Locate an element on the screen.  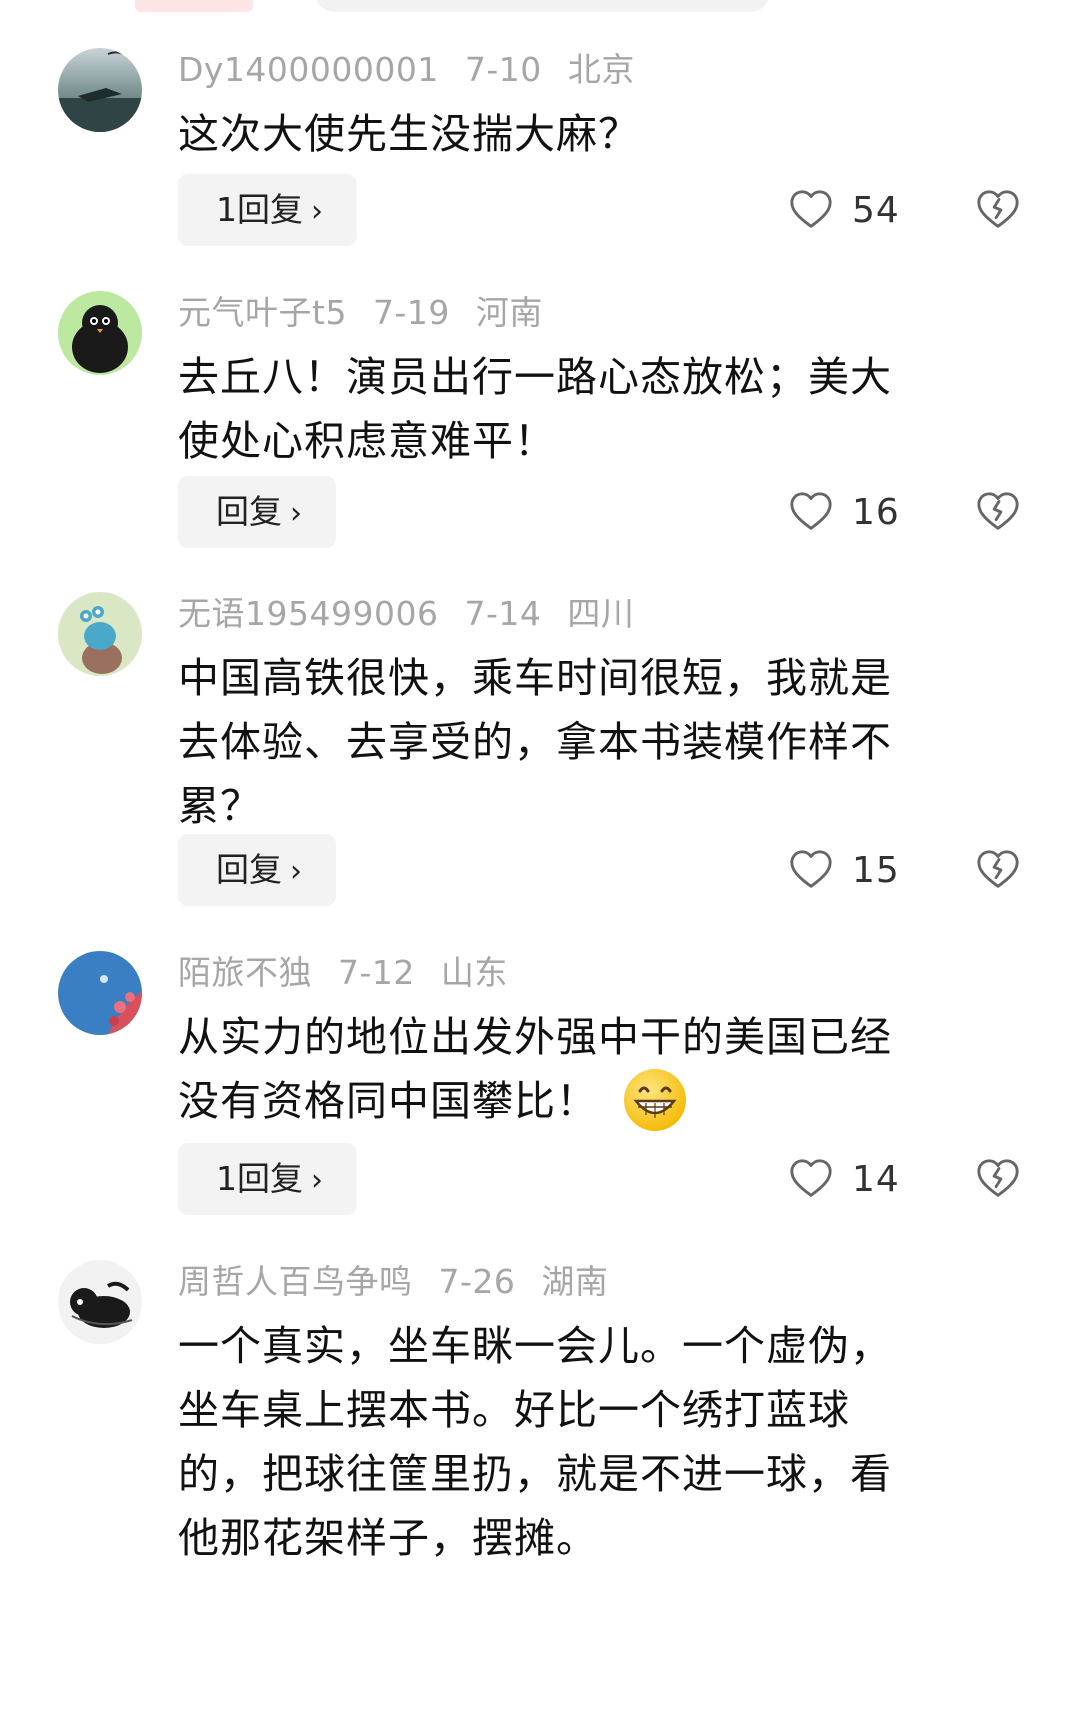
comment-meta: 陌旅不独 7-12 山东 is located at coordinates (356, 973).